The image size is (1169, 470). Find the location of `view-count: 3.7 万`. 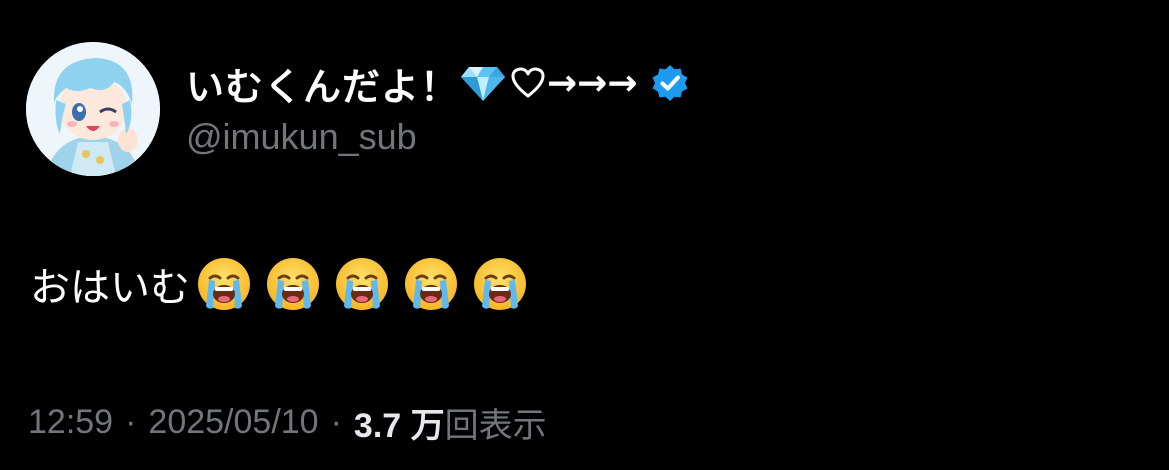

view-count: 3.7 万 is located at coordinates (399, 426).